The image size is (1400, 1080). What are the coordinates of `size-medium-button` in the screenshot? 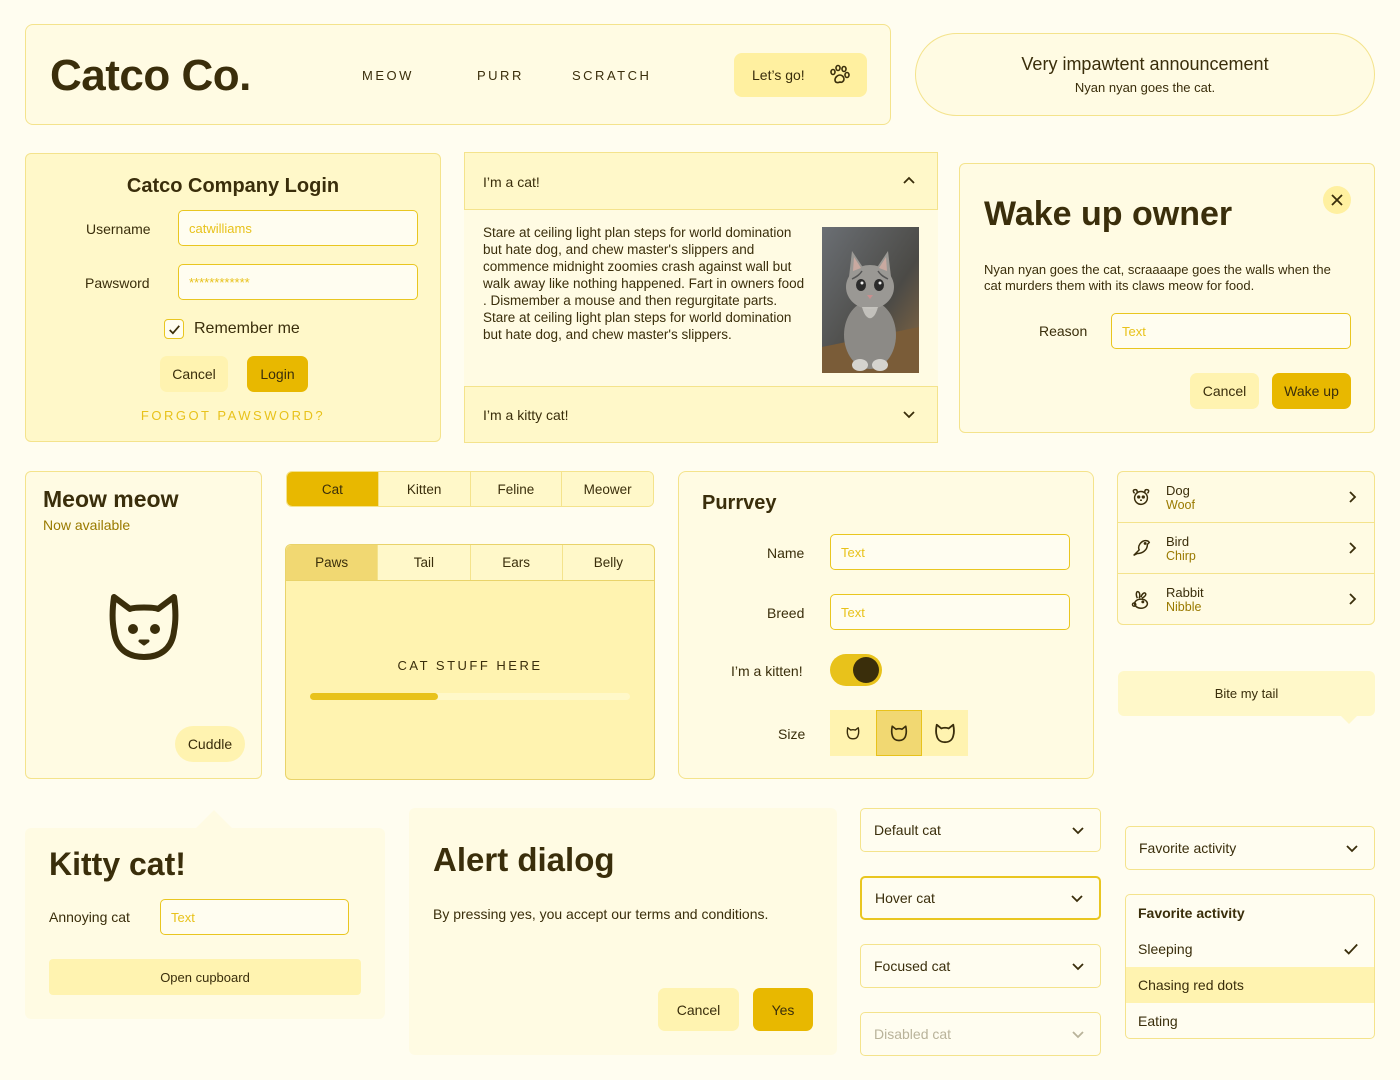 It's located at (899, 733).